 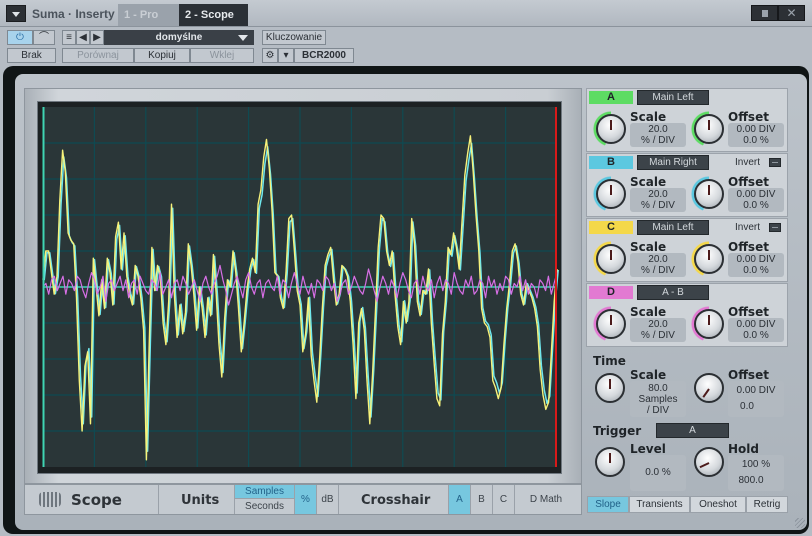 What do you see at coordinates (748, 182) in the screenshot?
I see `channel-b-offset-label: Offset` at bounding box center [748, 182].